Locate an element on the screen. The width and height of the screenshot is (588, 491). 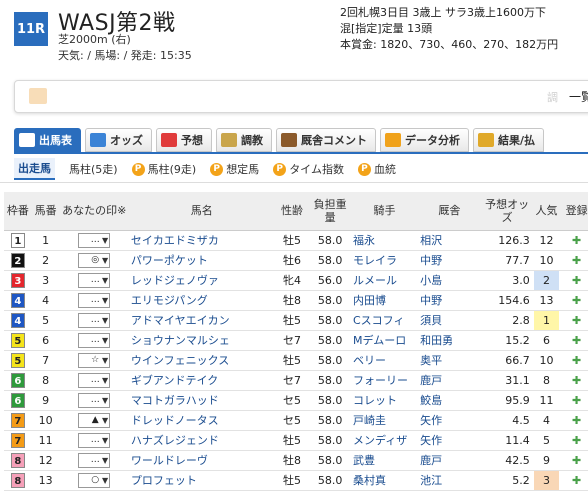
odds-cell: 95.9 is located at coordinates (507, 400).